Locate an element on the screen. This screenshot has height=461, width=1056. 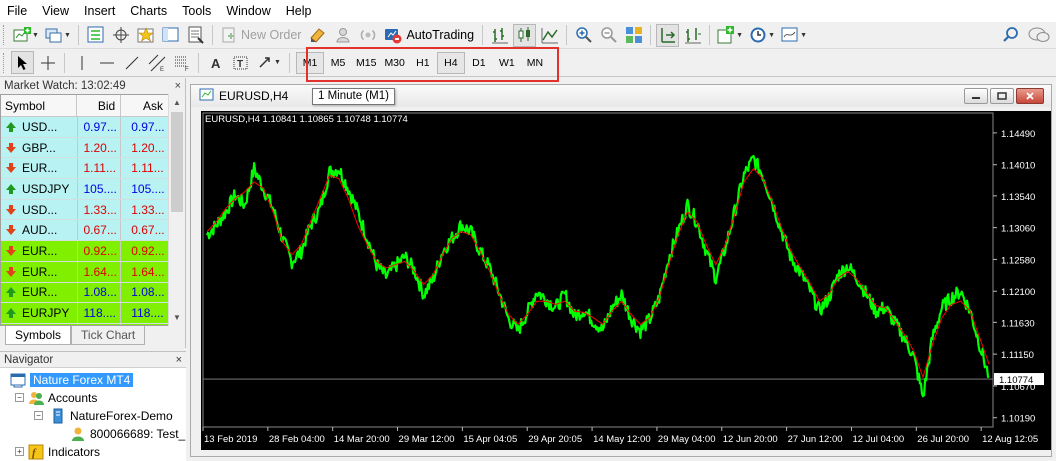
terminal-root-icon is located at coordinates (18, 380).